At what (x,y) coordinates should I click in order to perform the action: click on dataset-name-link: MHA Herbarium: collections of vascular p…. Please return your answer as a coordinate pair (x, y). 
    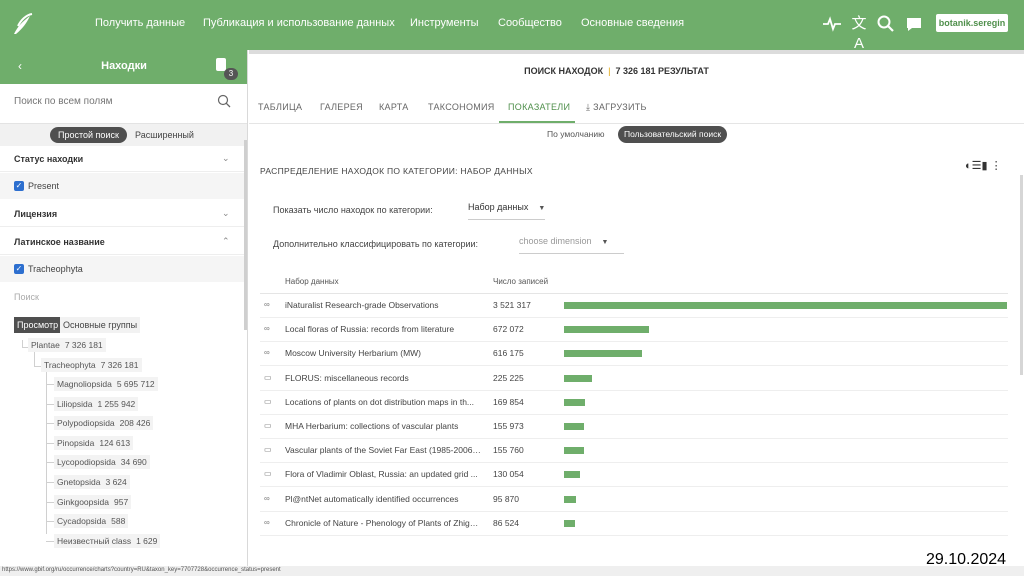
    Looking at the image, I should click on (383, 426).